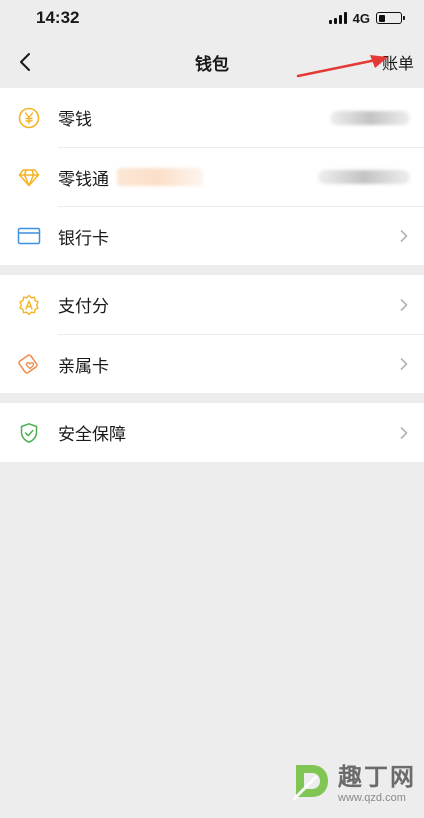 The height and width of the screenshot is (818, 424). I want to click on list-item-label: 亲属卡, so click(83, 366).